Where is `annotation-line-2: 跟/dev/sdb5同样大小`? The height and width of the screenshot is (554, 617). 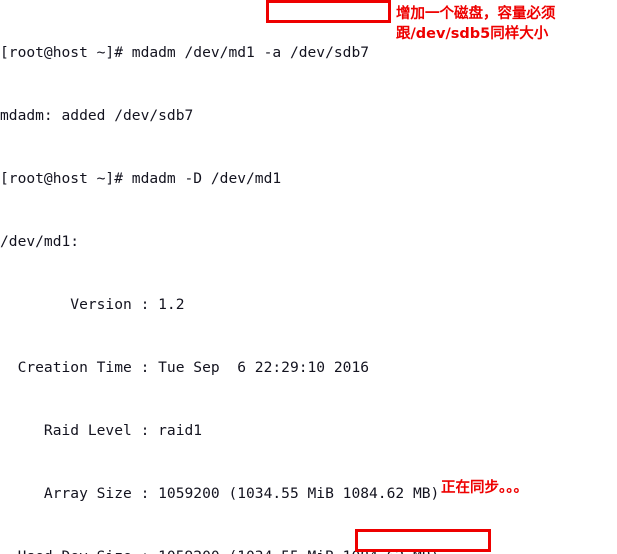 annotation-line-2: 跟/dev/sdb5同样大小 is located at coordinates (472, 34).